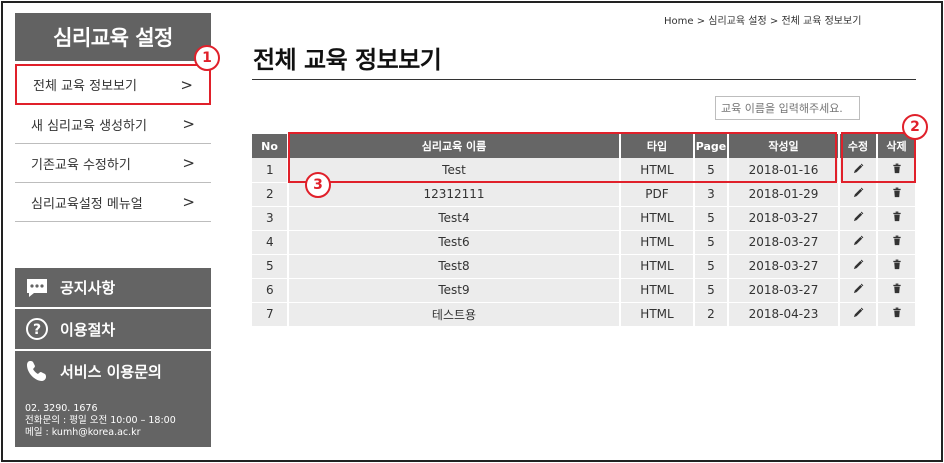  Describe the element at coordinates (347, 60) in the screenshot. I see `page-title: 전체 교육 정보보기` at that location.